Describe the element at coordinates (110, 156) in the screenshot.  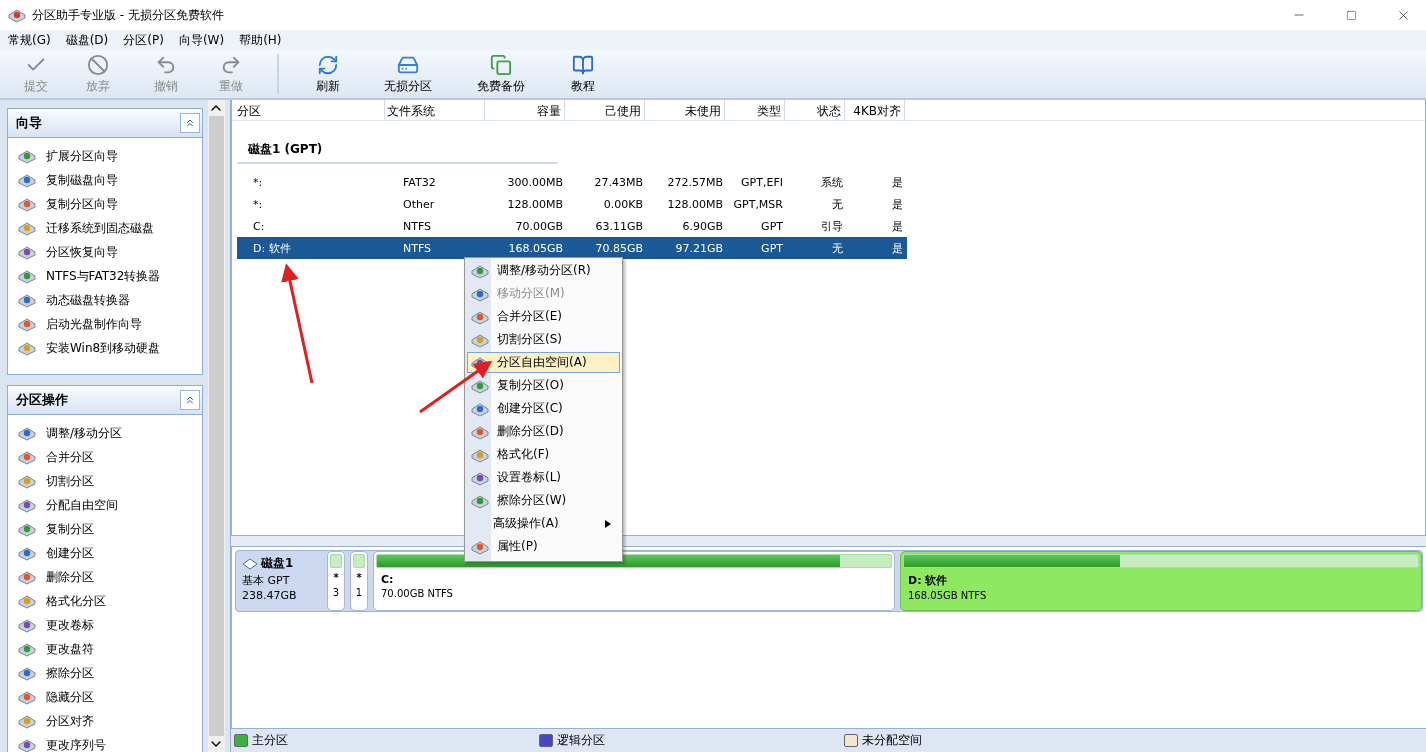
I see `sidebar-item: 扩展分区向导` at that location.